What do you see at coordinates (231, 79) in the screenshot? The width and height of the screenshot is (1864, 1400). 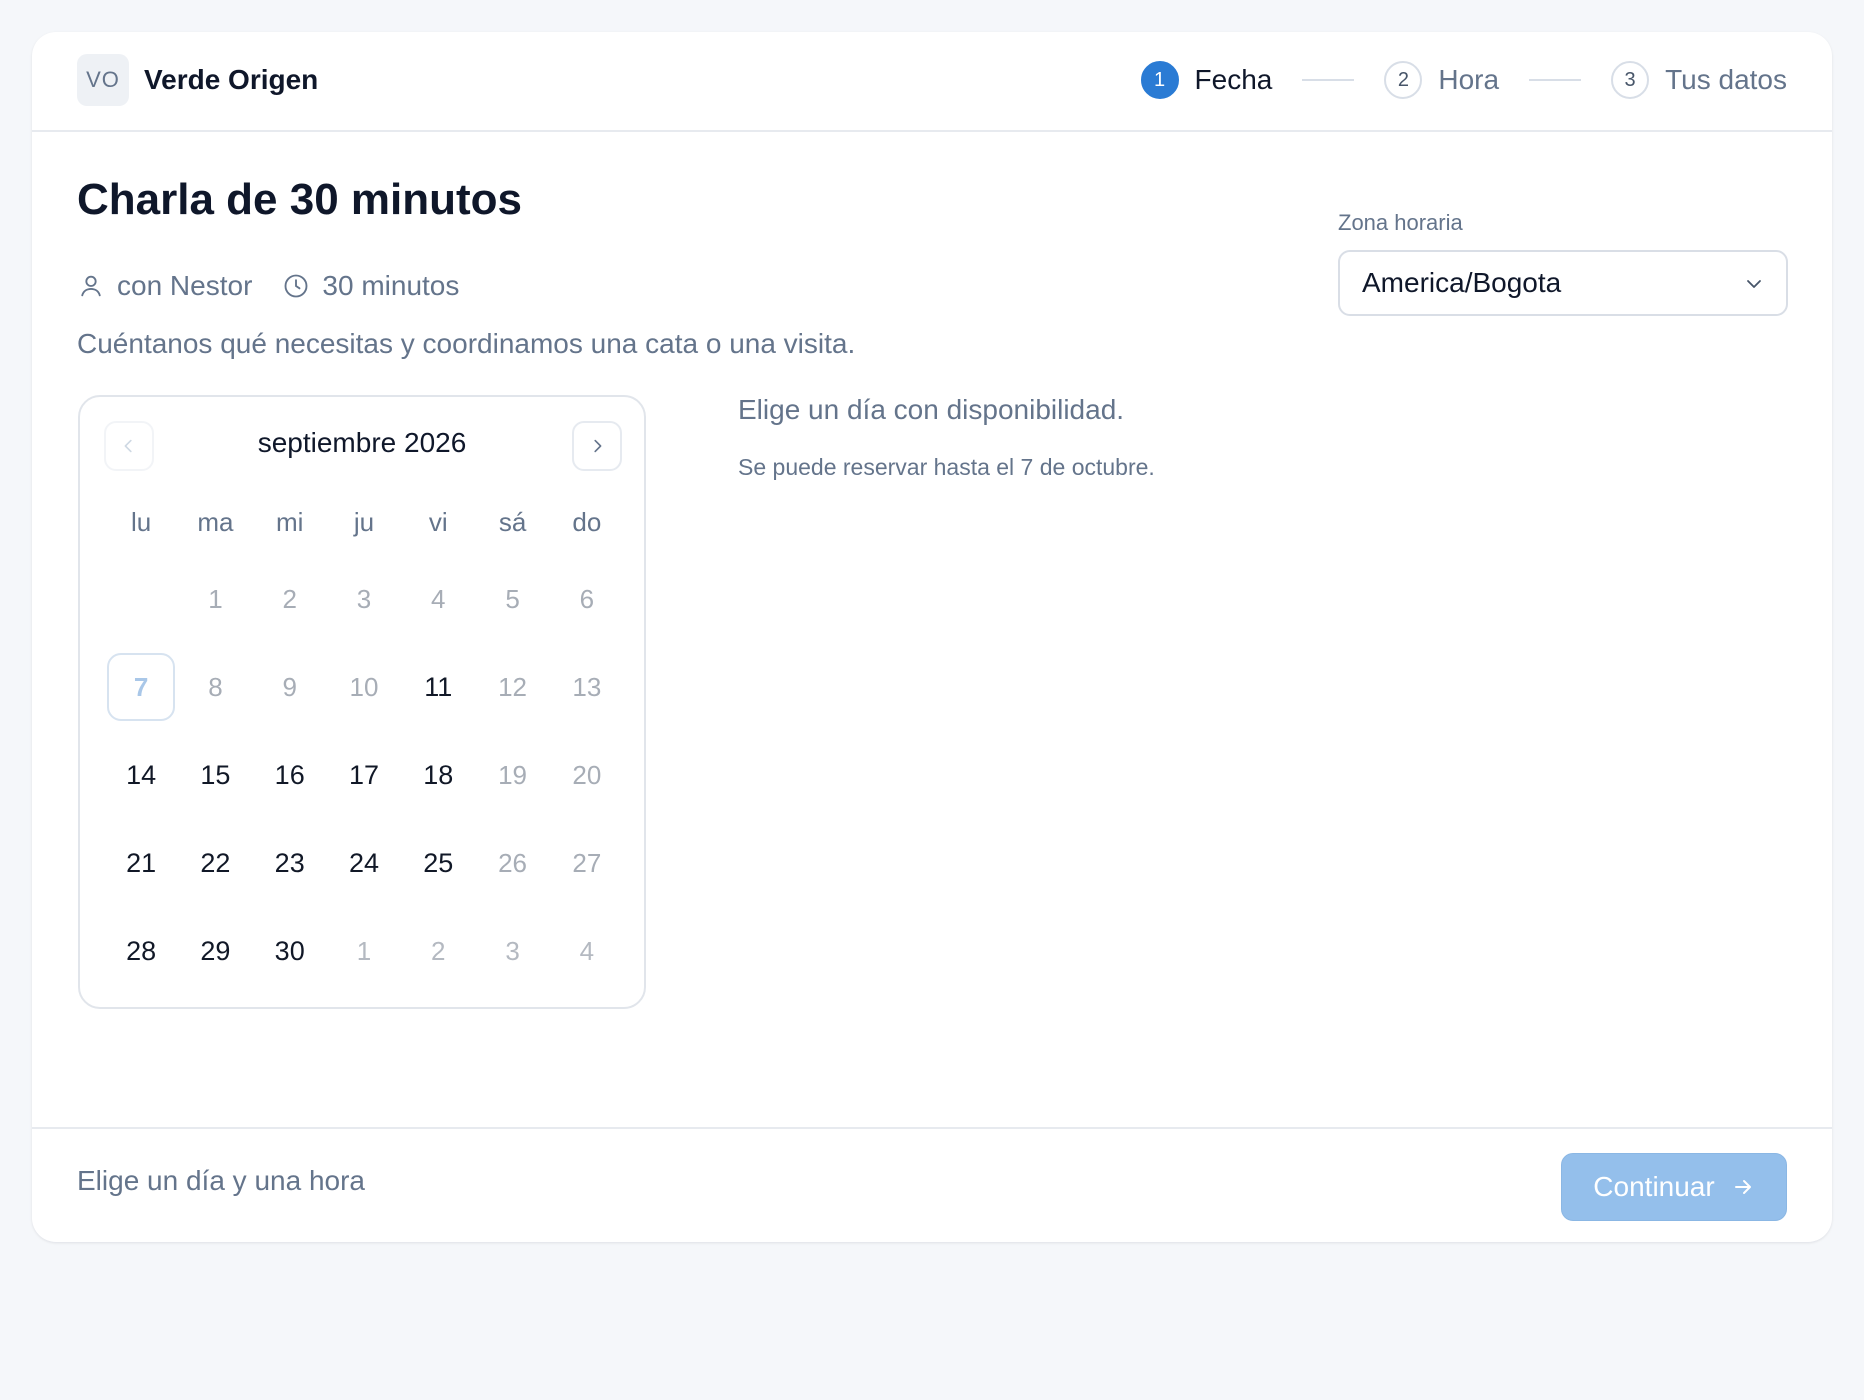 I see `brand-name: Verde Origen` at bounding box center [231, 79].